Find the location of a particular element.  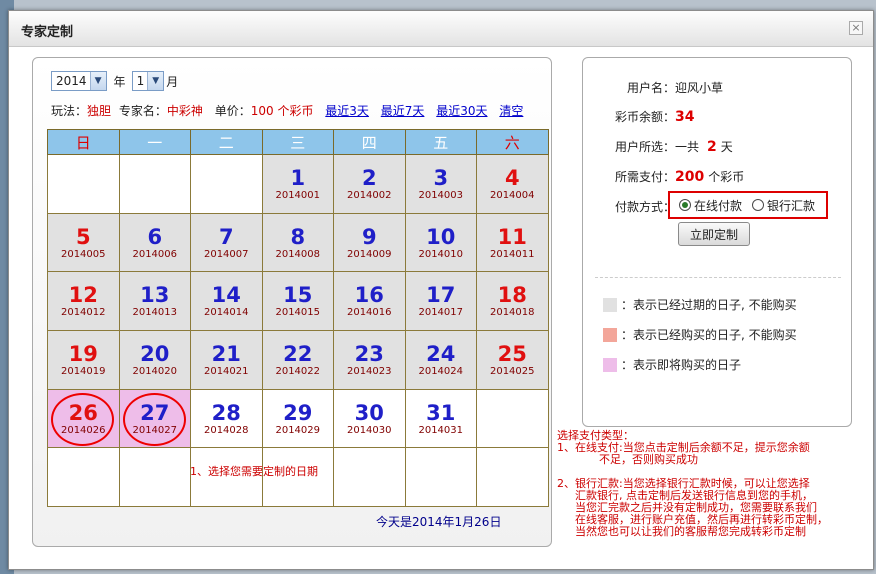

day-code: 2014024 is located at coordinates (441, 371).